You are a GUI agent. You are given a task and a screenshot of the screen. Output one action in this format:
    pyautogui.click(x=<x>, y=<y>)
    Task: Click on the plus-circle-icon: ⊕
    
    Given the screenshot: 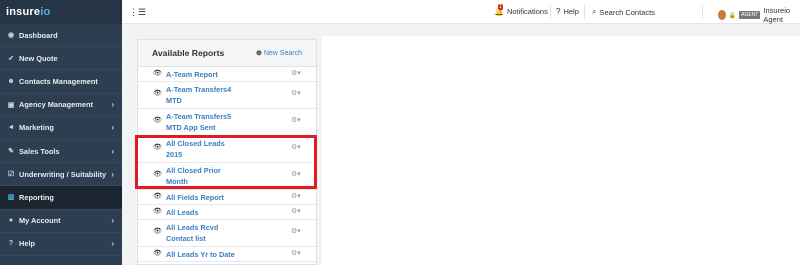 What is the action you would take?
    pyautogui.click(x=258, y=53)
    